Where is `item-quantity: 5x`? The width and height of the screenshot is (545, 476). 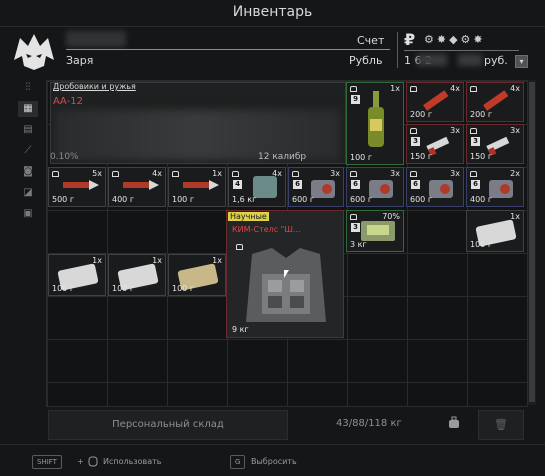
item-quantity: 5x is located at coordinates (97, 173).